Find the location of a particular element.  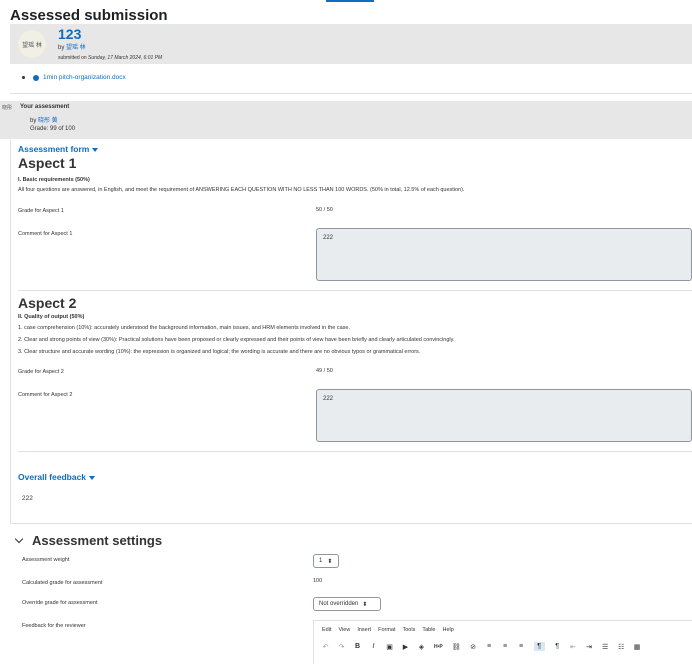

aspect-1-comment-label: Comment for Aspect 1 is located at coordinates (45, 234).